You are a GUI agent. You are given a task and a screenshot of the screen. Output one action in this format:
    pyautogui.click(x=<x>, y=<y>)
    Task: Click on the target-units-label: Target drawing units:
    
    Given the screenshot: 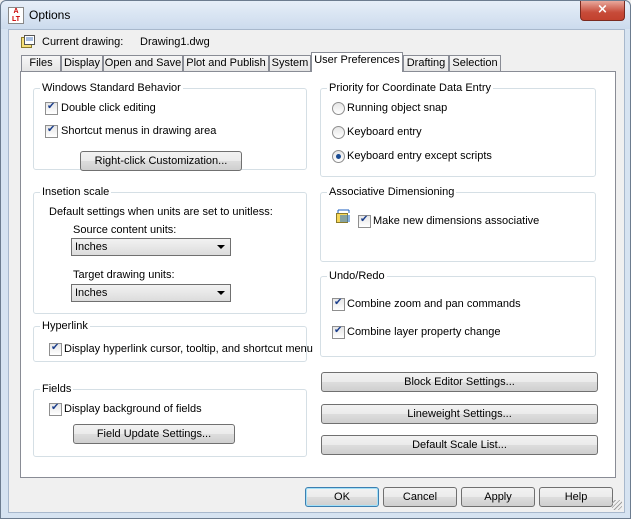 What is the action you would take?
    pyautogui.click(x=124, y=275)
    